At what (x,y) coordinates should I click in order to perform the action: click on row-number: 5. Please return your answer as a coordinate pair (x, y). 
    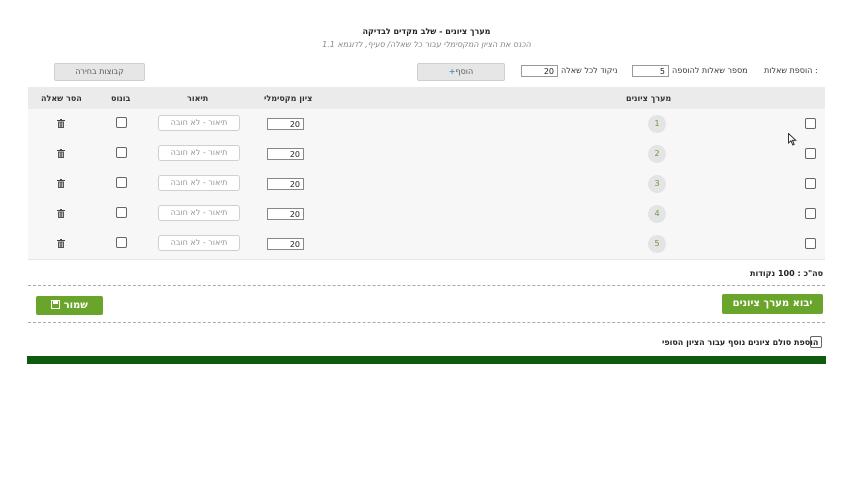
    Looking at the image, I should click on (657, 244).